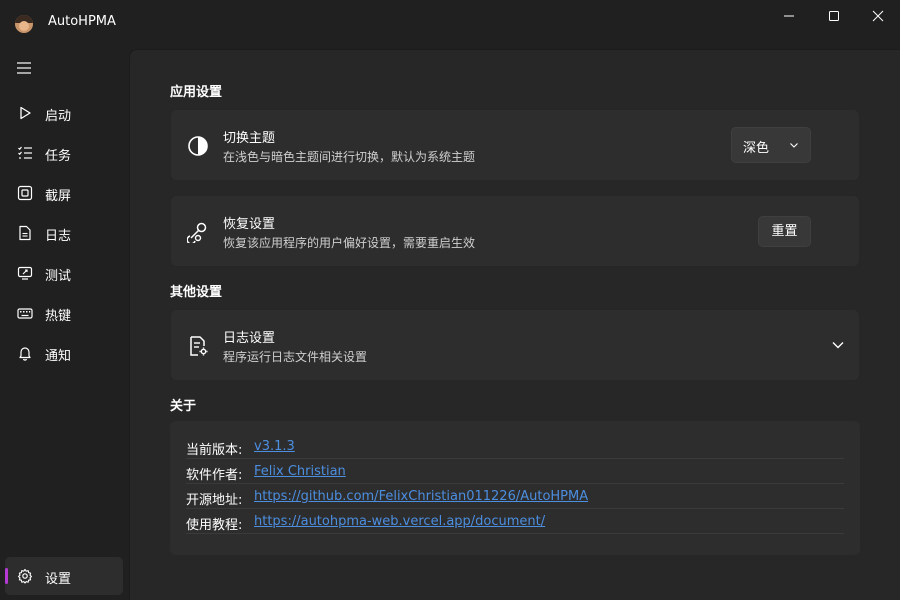 The width and height of the screenshot is (900, 600). Describe the element at coordinates (58, 236) in the screenshot. I see `sidebar-item-label: 日志` at that location.